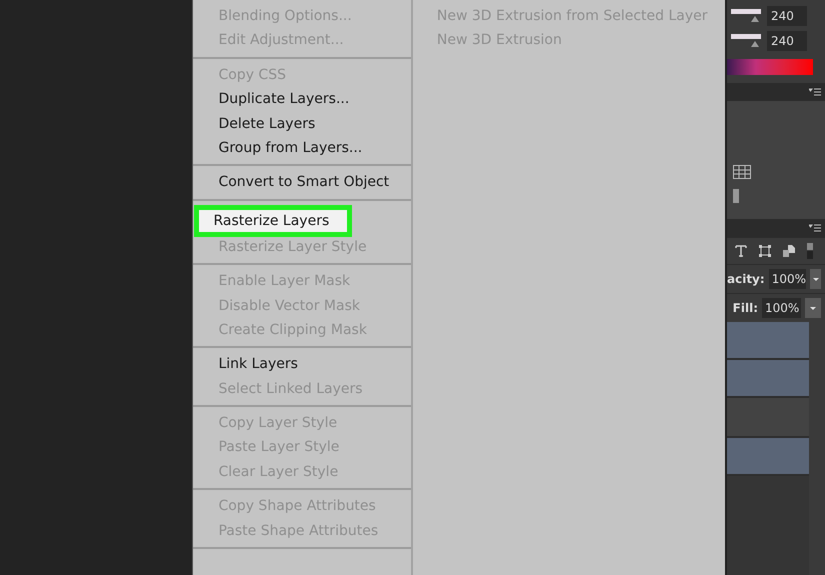 The image size is (825, 575). What do you see at coordinates (810, 251) in the screenshot?
I see `scrollbar-icon` at bounding box center [810, 251].